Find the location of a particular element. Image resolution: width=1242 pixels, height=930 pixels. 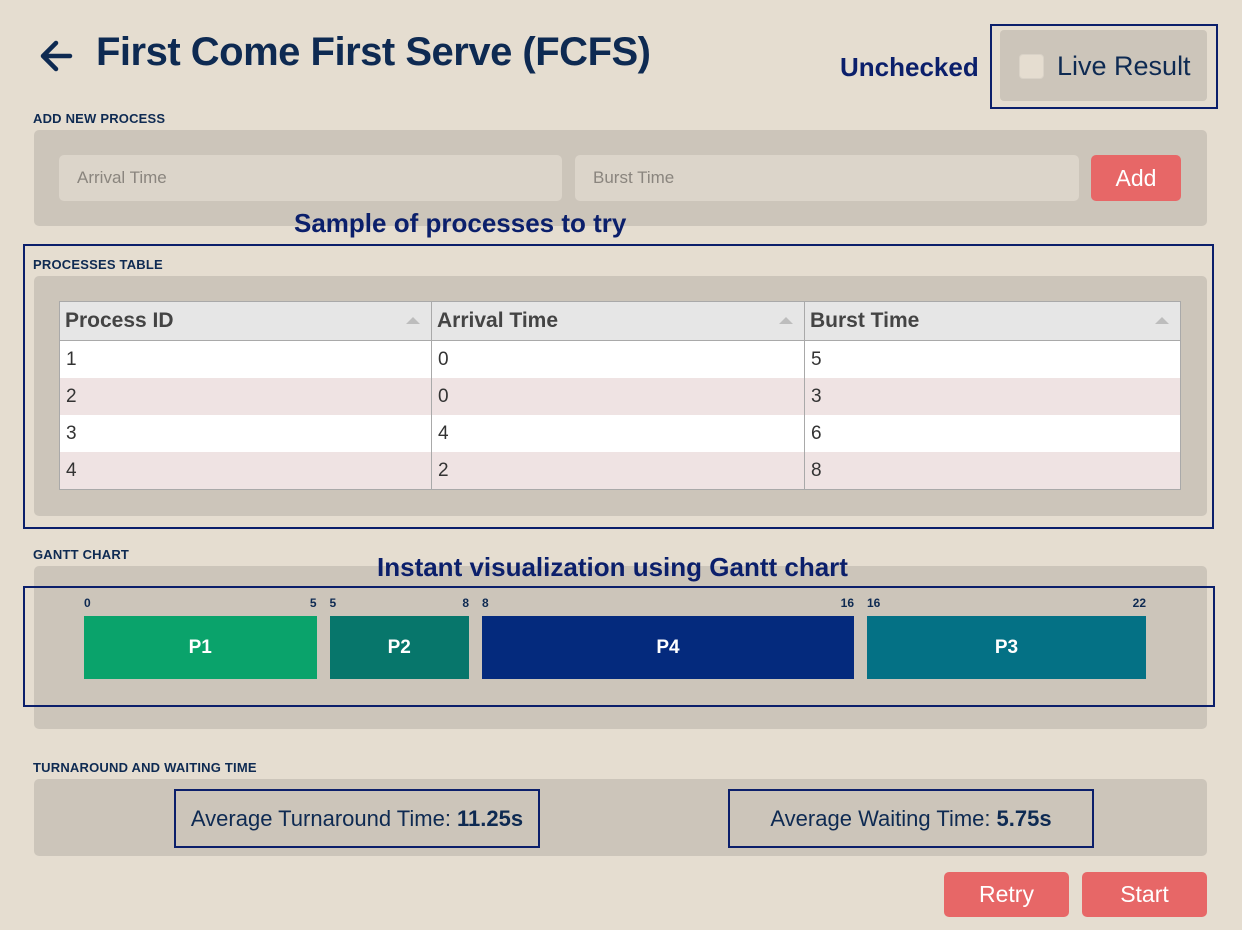

header-burst-time: Burst Time is located at coordinates (992, 321).